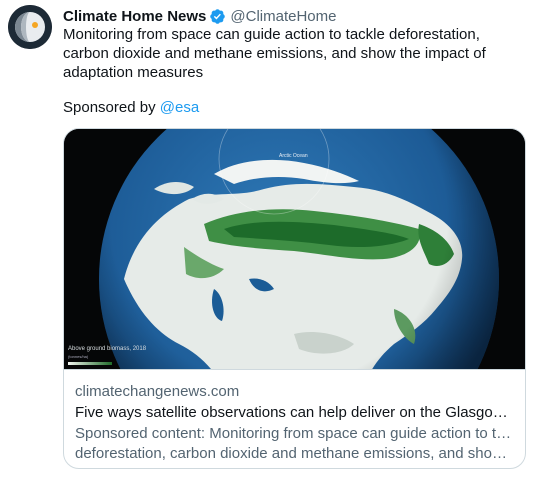 Image resolution: width=539 pixels, height=480 pixels. I want to click on sponsored-line: Sponsored by @esa, so click(131, 107).